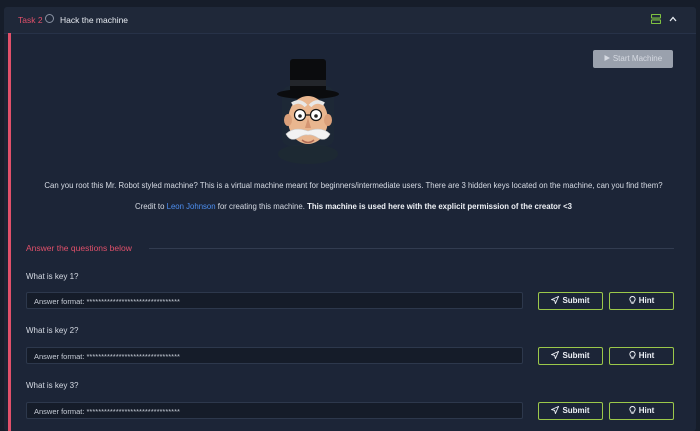  What do you see at coordinates (673, 19) in the screenshot?
I see `chevron-up-icon` at bounding box center [673, 19].